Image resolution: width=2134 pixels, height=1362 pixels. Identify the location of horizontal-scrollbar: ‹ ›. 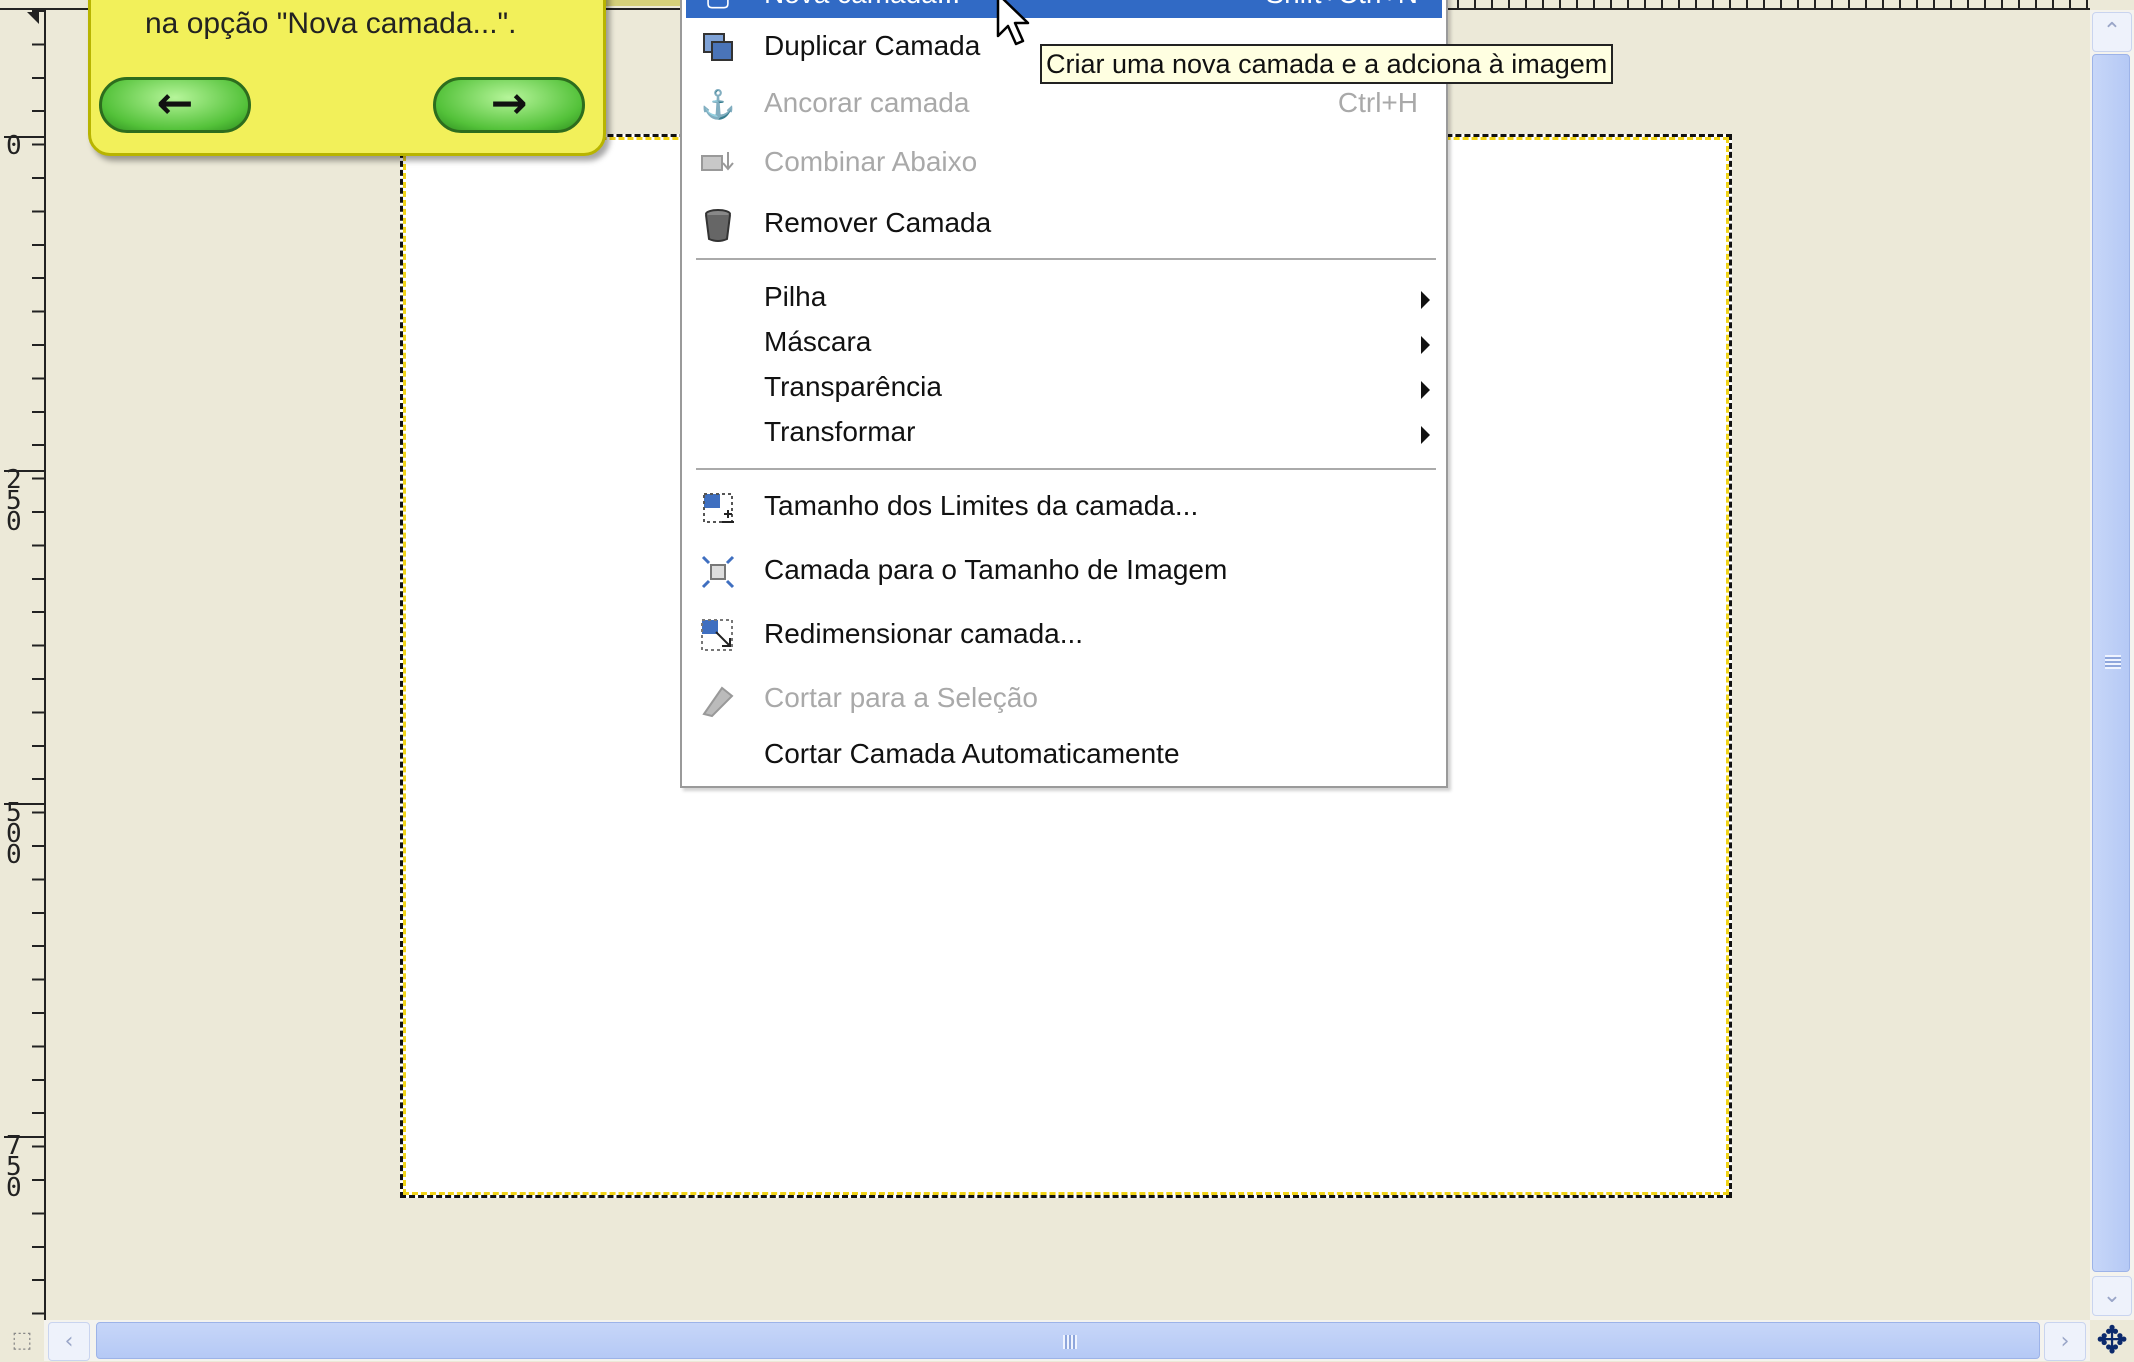
(1067, 1340).